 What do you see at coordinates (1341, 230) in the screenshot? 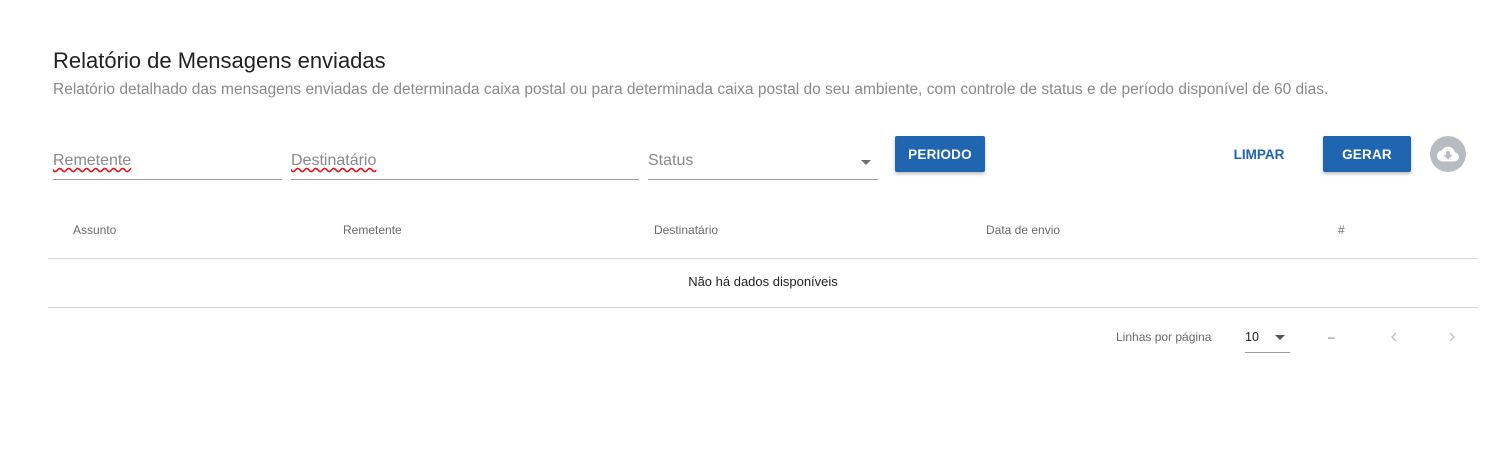
I see `column-header-actions: #` at bounding box center [1341, 230].